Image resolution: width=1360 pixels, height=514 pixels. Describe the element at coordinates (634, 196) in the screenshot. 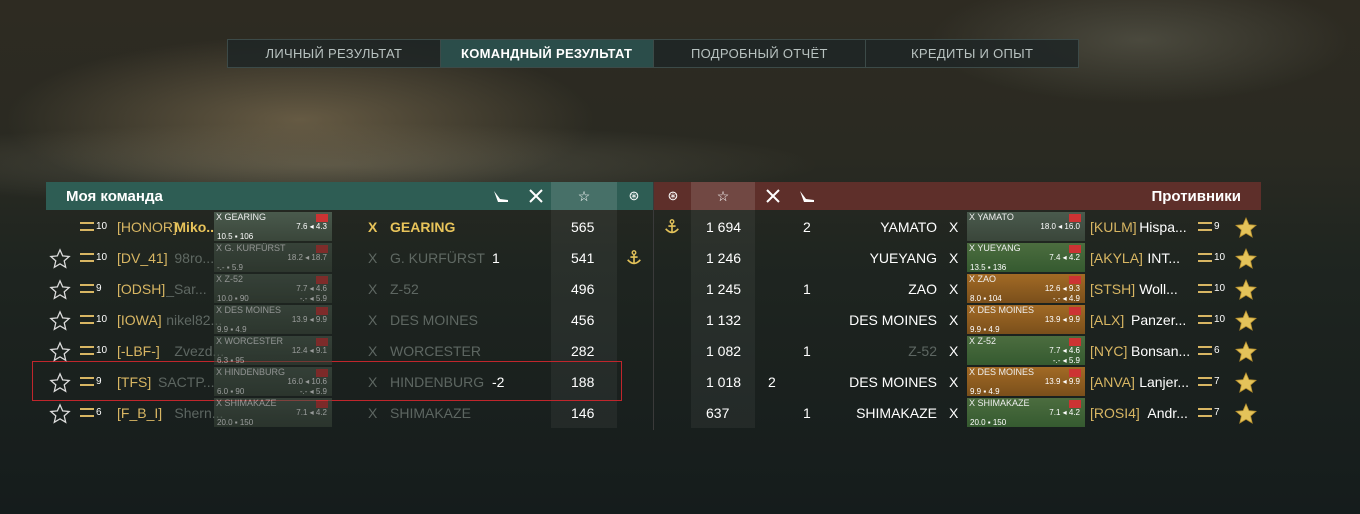

I see `team-column-header: ⊛` at that location.